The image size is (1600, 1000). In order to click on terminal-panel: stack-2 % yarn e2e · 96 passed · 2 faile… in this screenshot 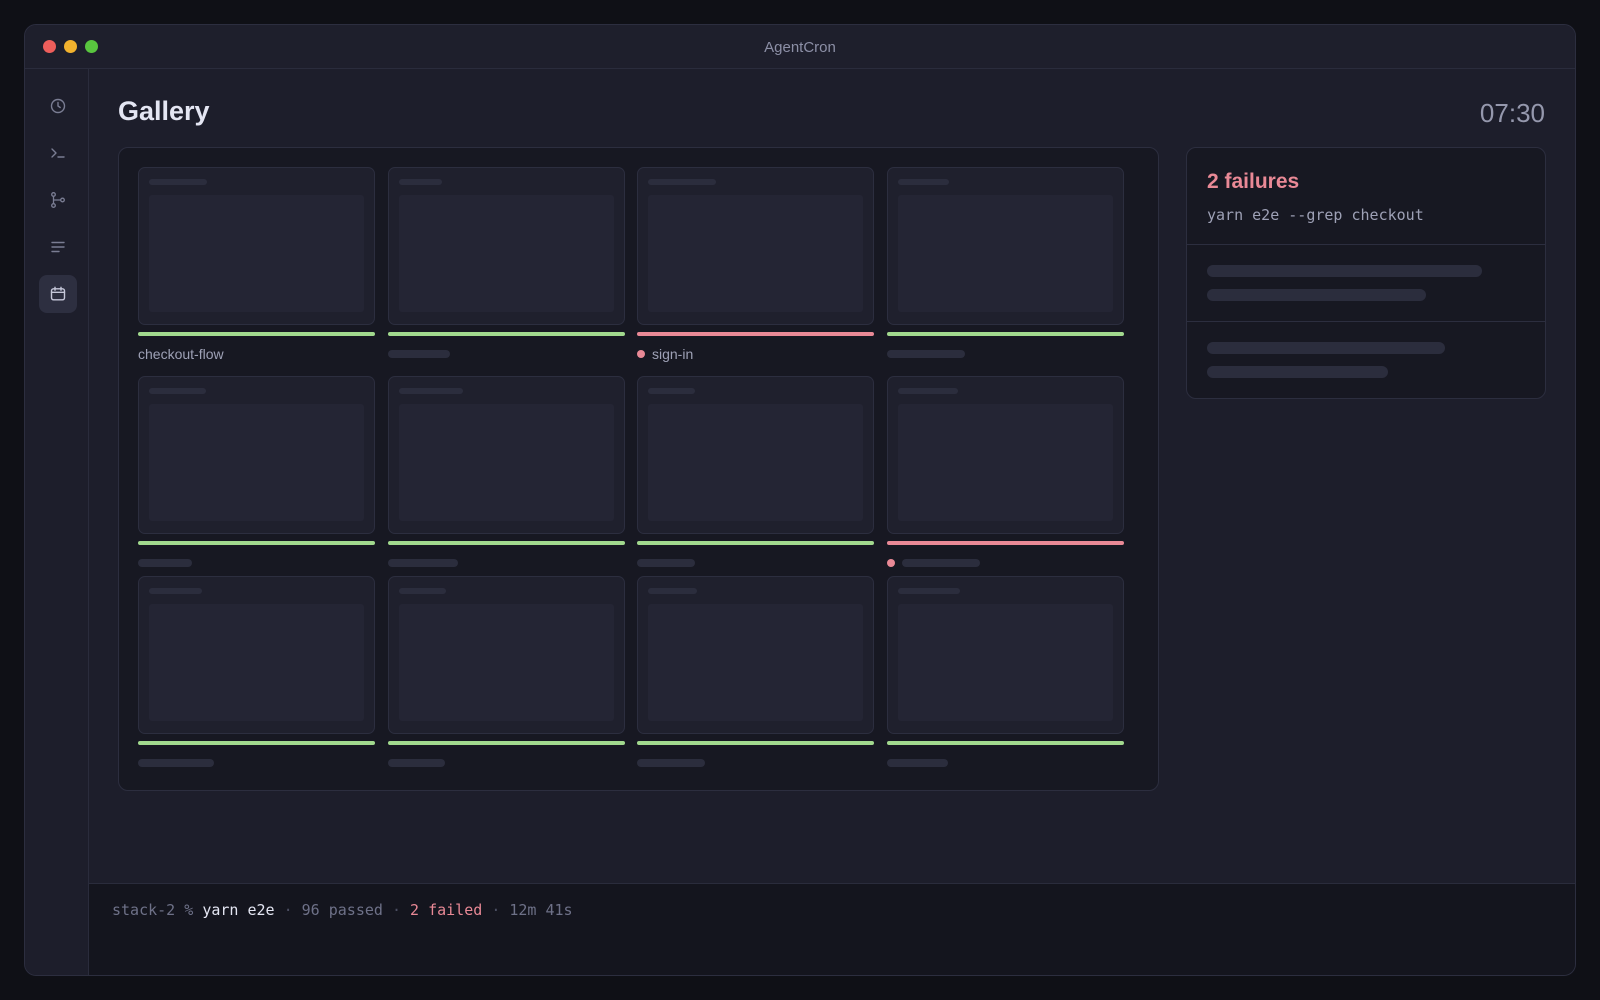, I will do `click(832, 929)`.